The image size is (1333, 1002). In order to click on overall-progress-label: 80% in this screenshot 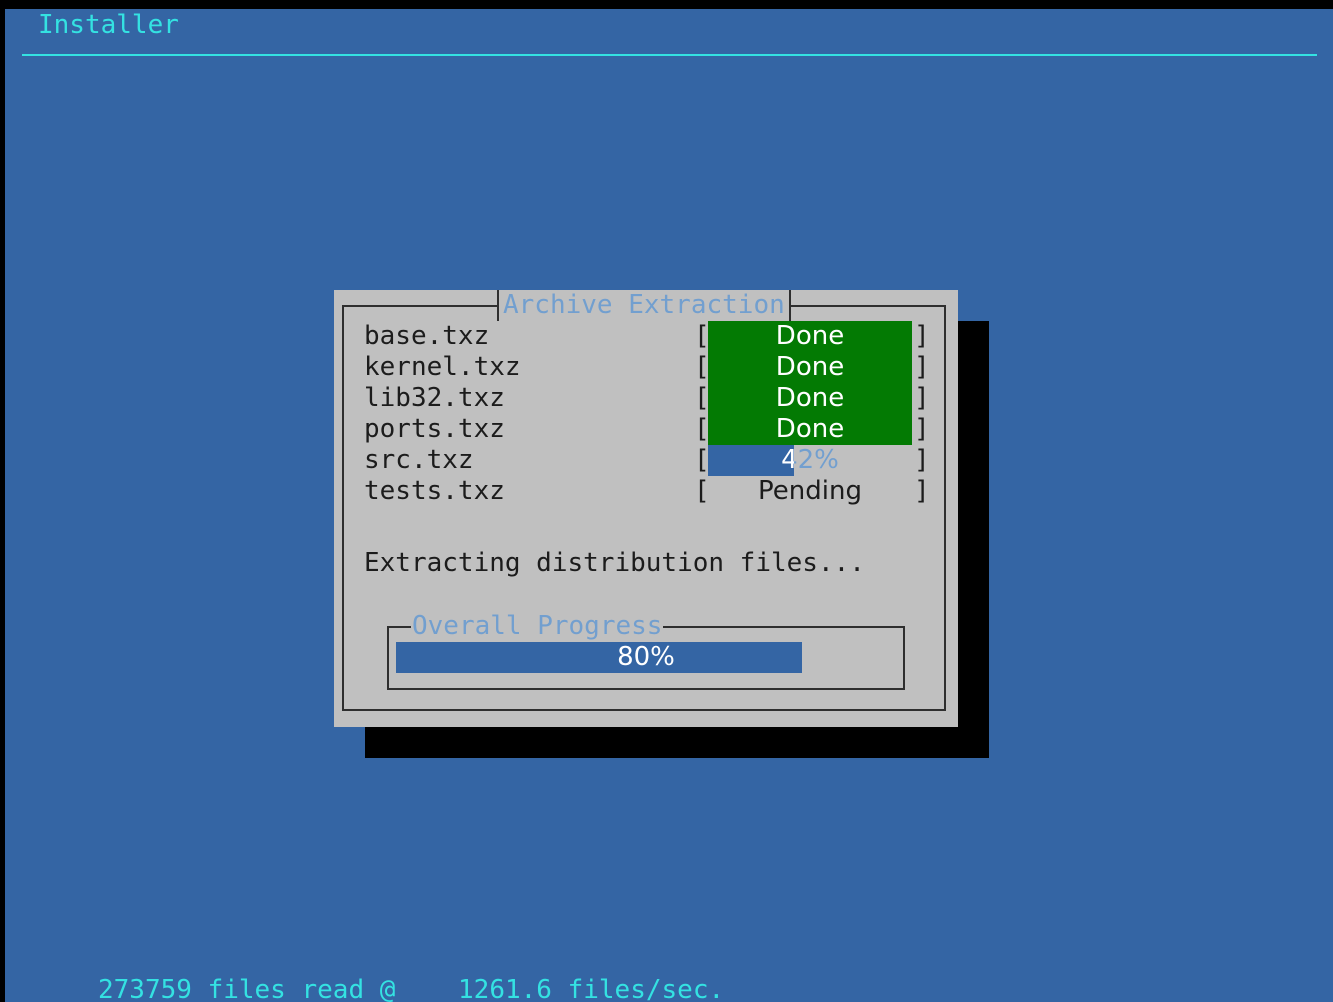, I will do `click(646, 657)`.